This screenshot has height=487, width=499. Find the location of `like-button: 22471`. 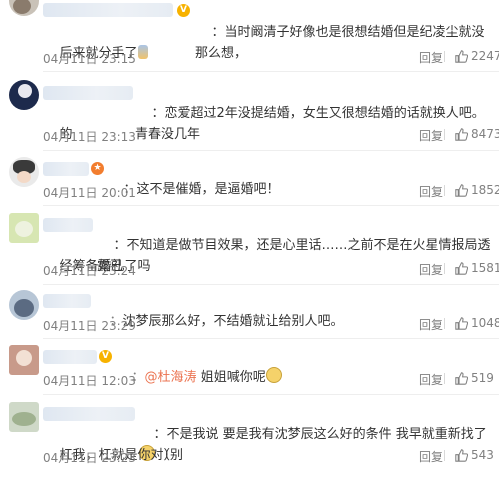

like-button: 22471 is located at coordinates (477, 56).